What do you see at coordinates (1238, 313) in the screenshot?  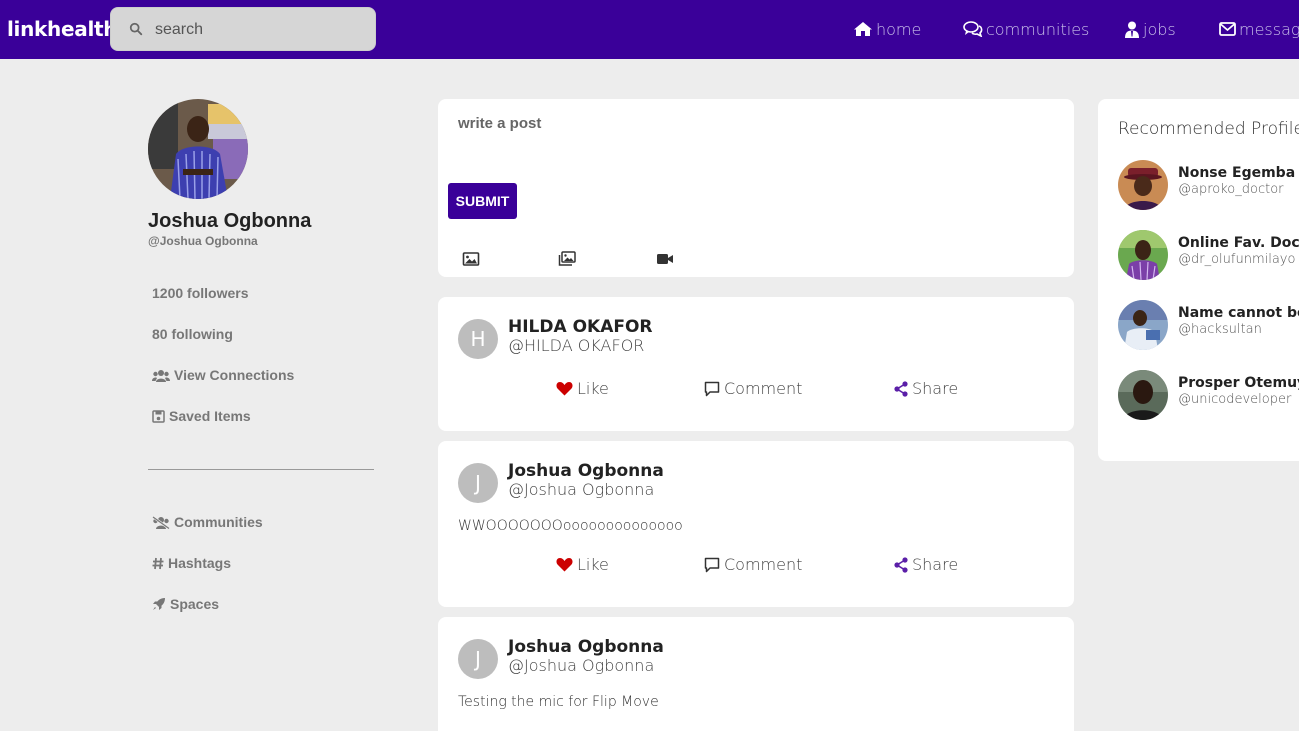 I see `reco-name: Name cannot be blank` at bounding box center [1238, 313].